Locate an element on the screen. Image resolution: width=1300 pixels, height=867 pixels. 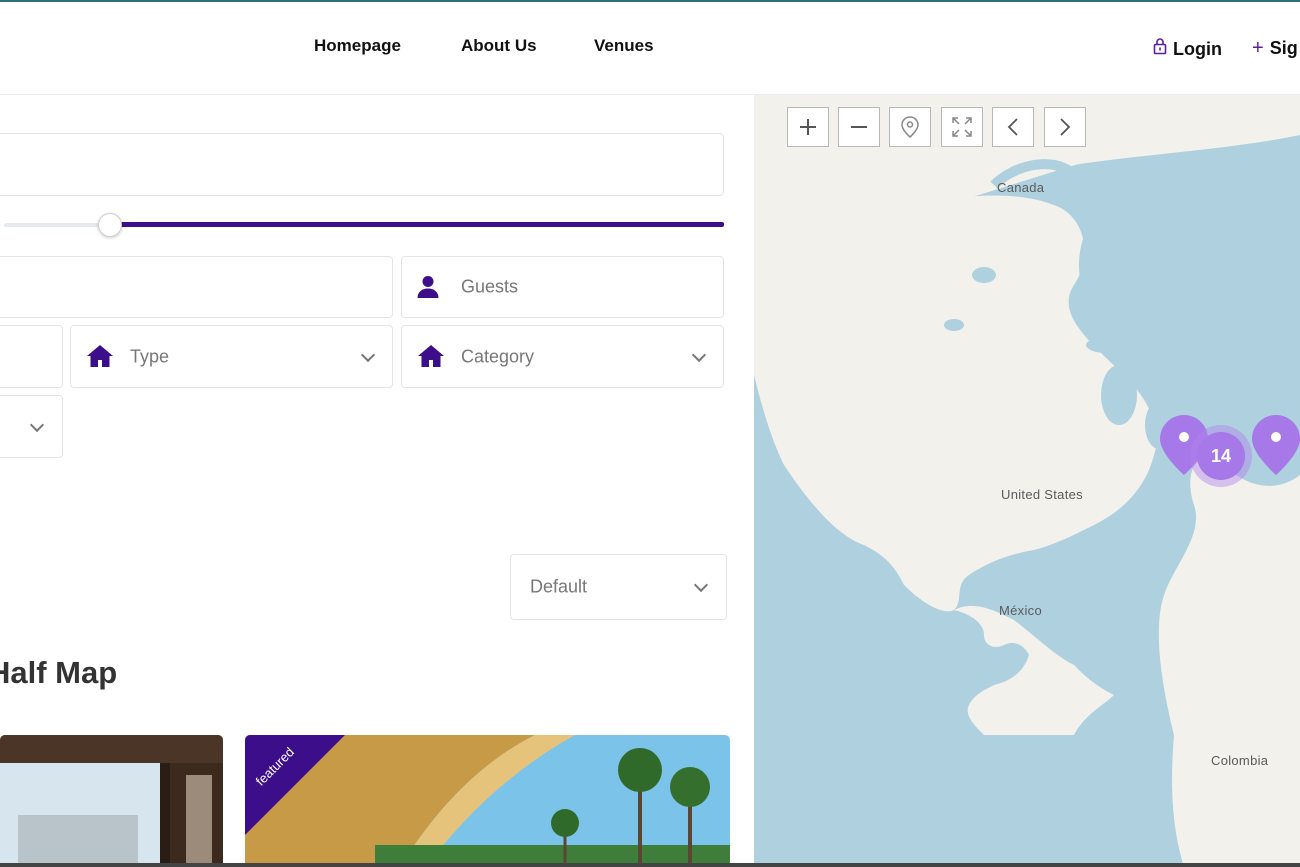
fullscreen-button is located at coordinates (962, 127).